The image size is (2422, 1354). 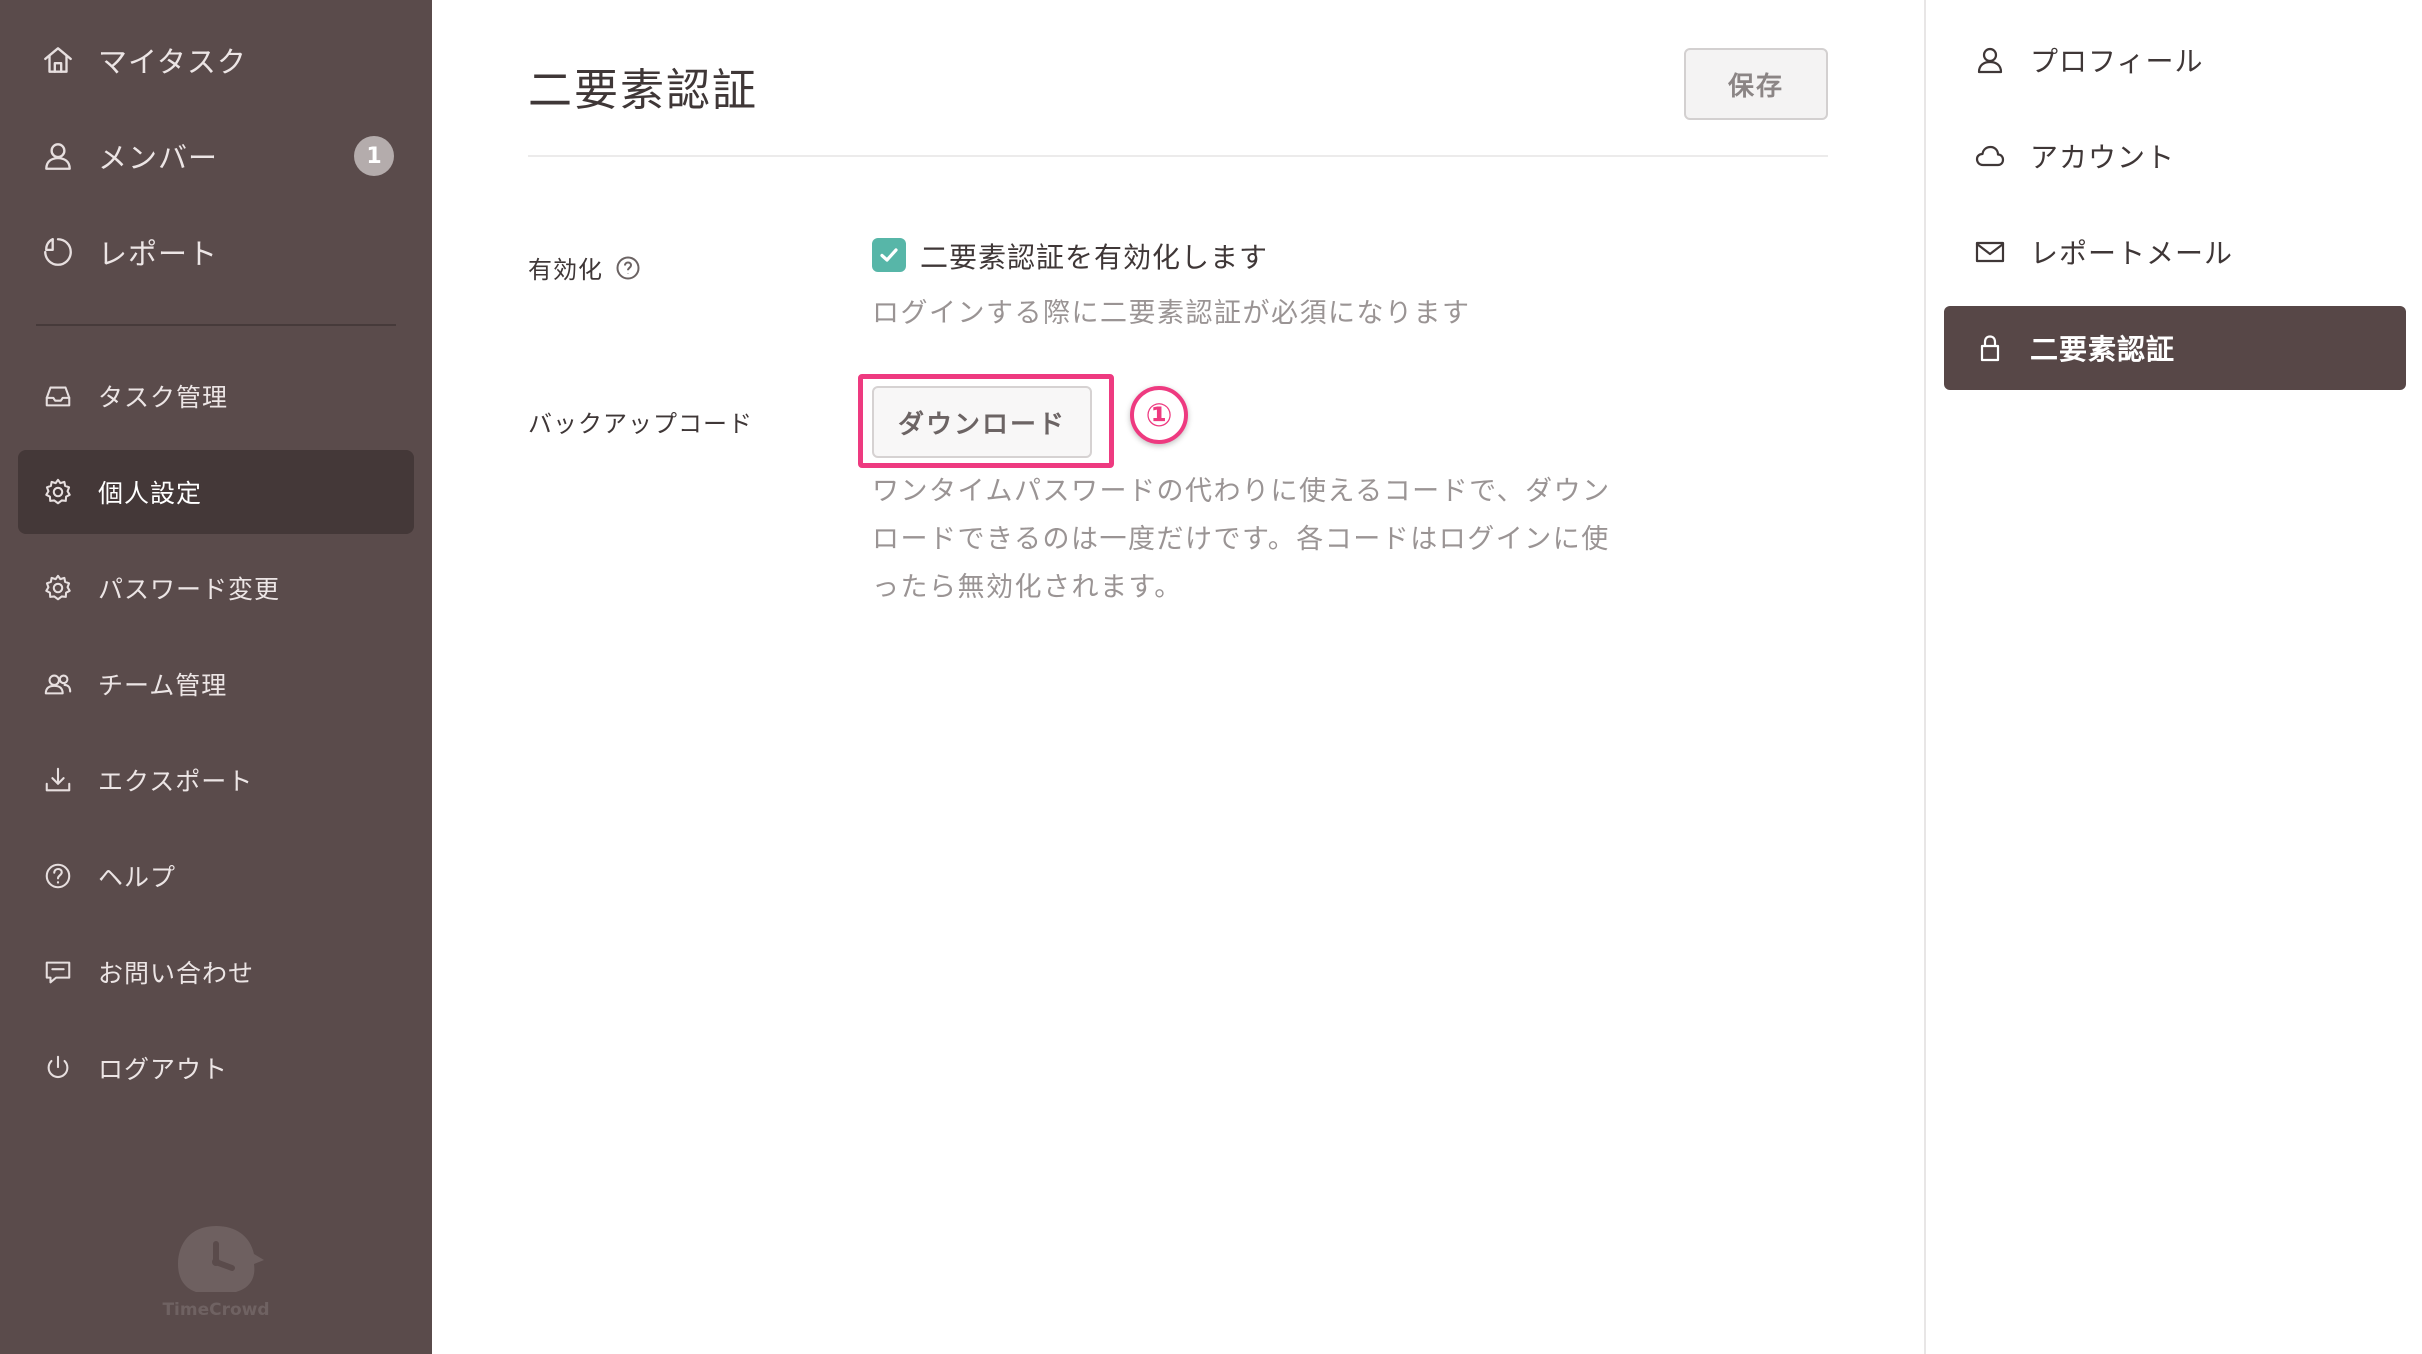 What do you see at coordinates (1178, 156) in the screenshot?
I see `title-divider` at bounding box center [1178, 156].